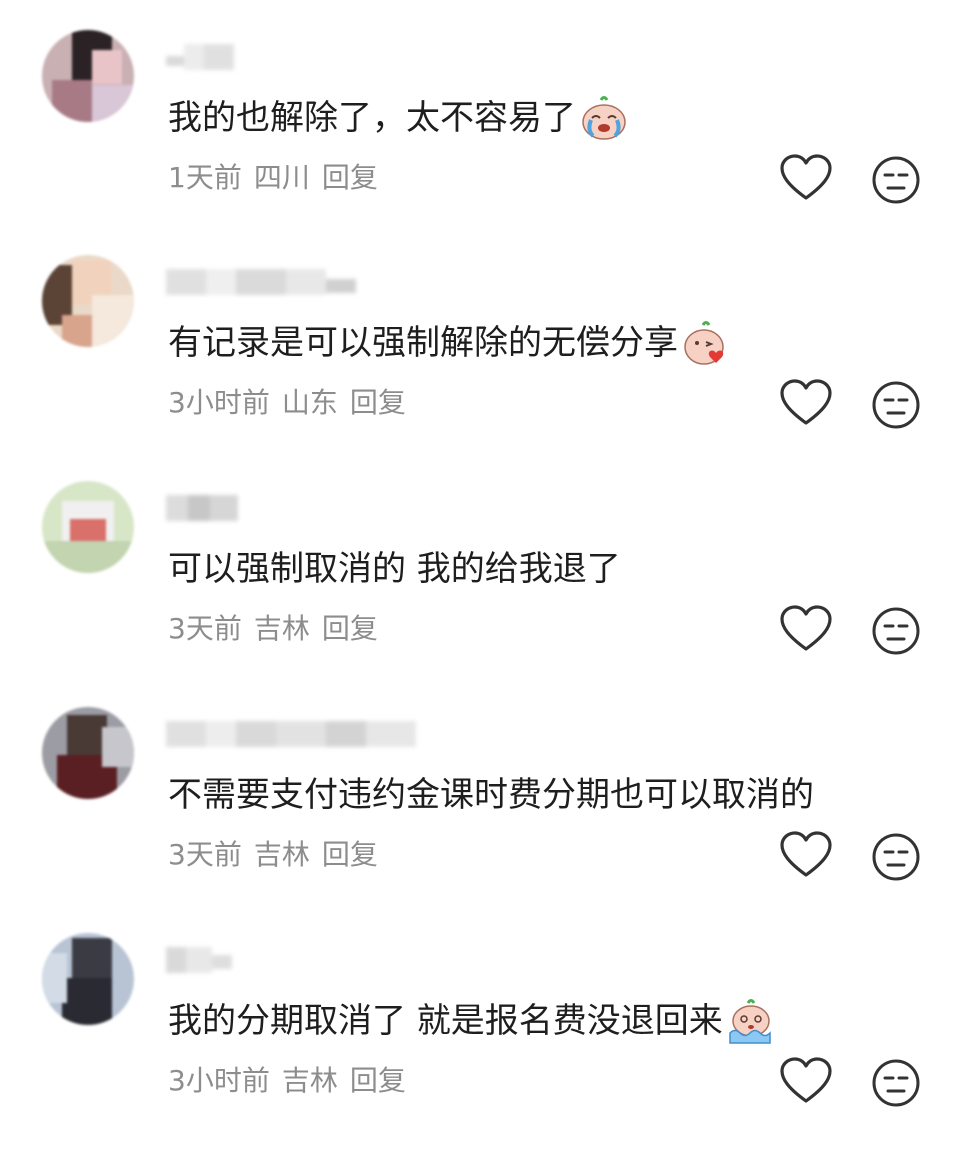 The width and height of the screenshot is (960, 1153). Describe the element at coordinates (449, 343) in the screenshot. I see `comment-text: 有记录是可以强制解除的无偿分享` at that location.